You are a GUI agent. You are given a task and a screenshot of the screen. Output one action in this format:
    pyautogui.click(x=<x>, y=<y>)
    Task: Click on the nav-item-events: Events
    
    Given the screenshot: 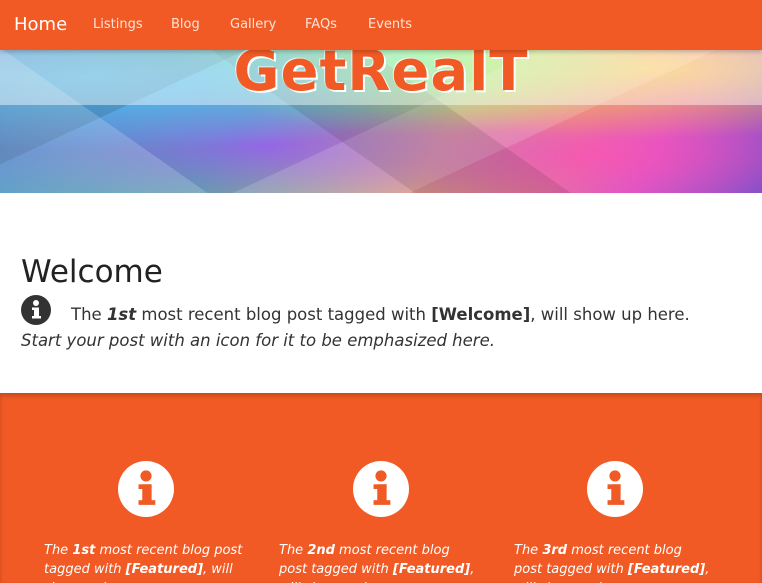 What is the action you would take?
    pyautogui.click(x=390, y=25)
    